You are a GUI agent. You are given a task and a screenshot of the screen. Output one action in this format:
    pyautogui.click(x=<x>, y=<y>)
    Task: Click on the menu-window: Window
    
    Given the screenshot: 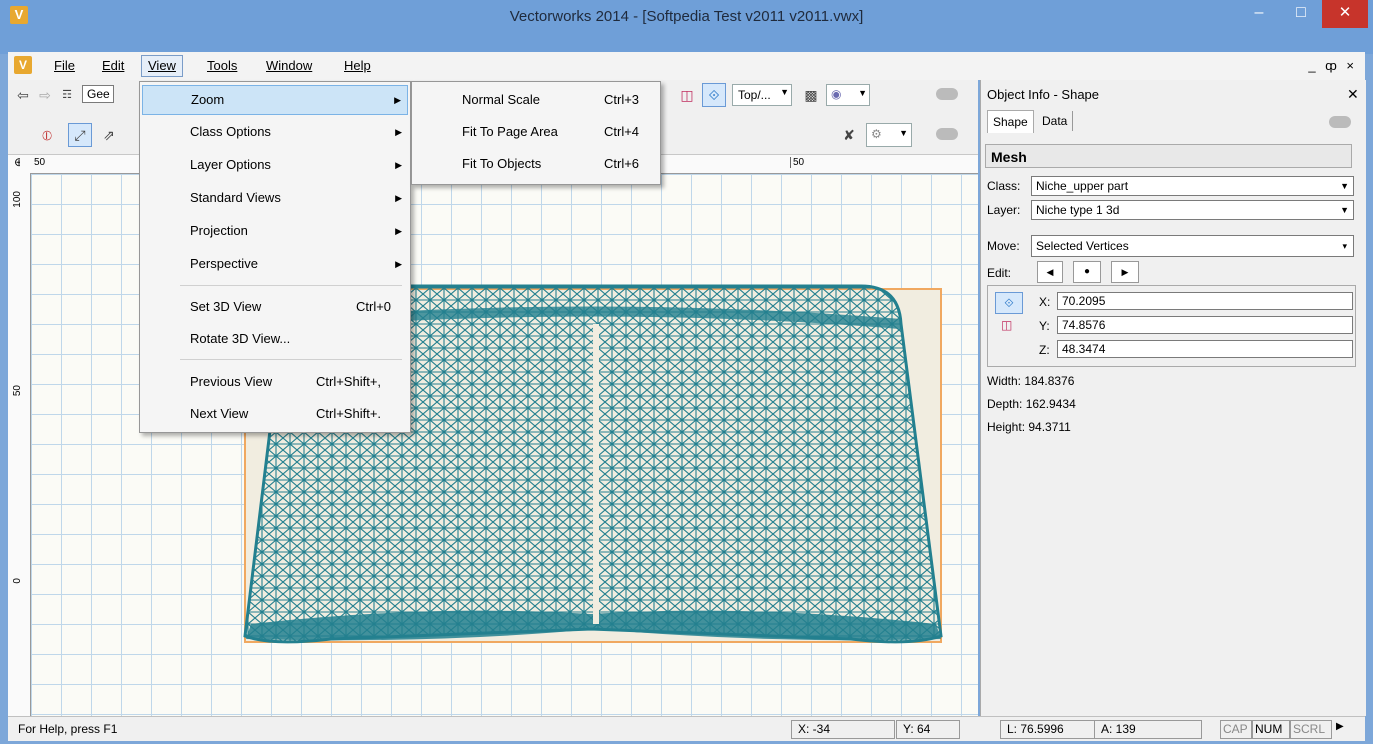 What is the action you would take?
    pyautogui.click(x=289, y=66)
    